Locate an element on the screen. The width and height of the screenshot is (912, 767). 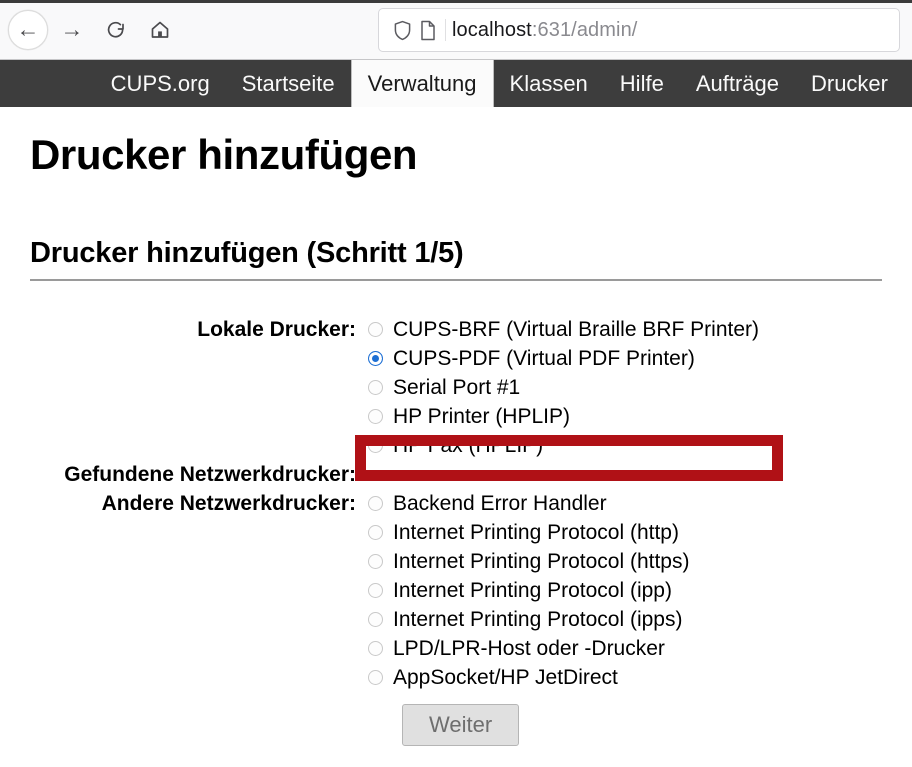
option-label: HP Fax (HPLIP) is located at coordinates (468, 445).